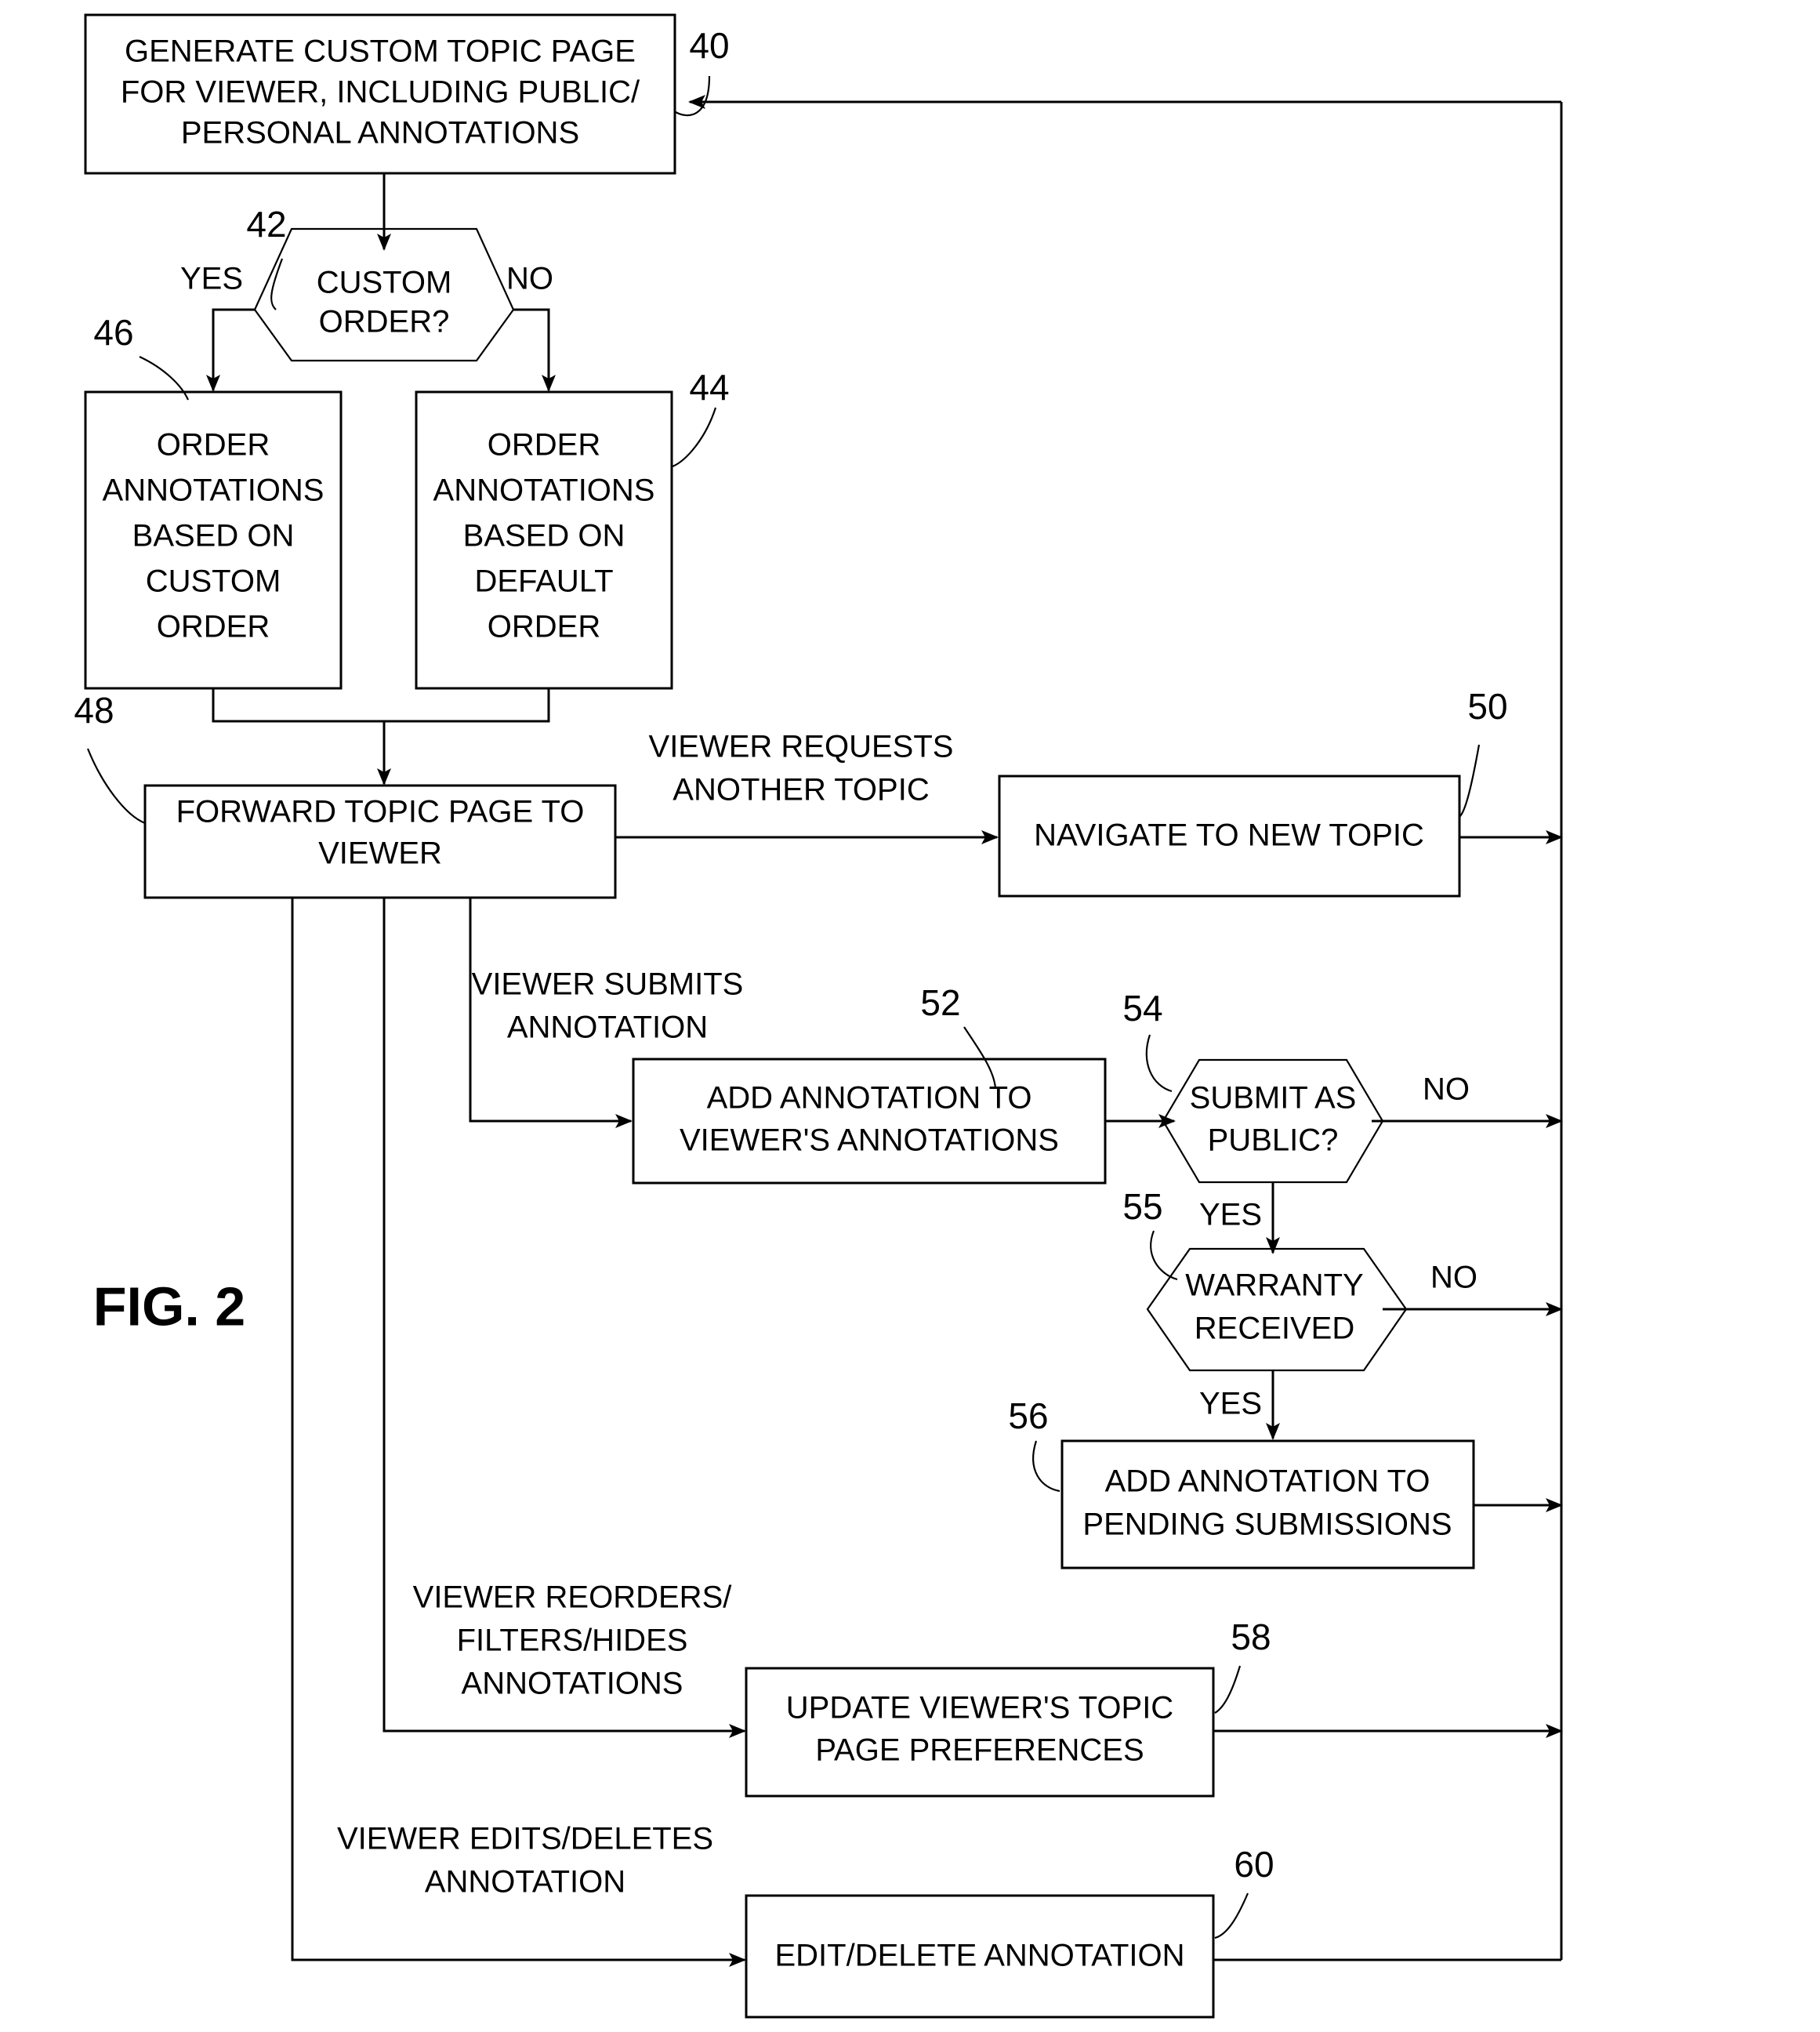  What do you see at coordinates (544, 491) in the screenshot?
I see `node-44-line-2: ANNOTATIONS` at bounding box center [544, 491].